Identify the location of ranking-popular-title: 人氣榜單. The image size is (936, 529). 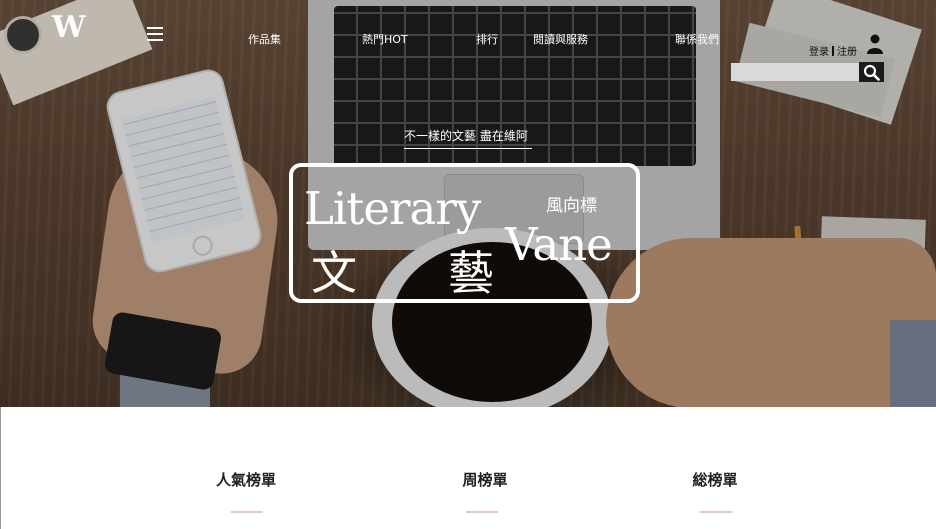
(246, 479).